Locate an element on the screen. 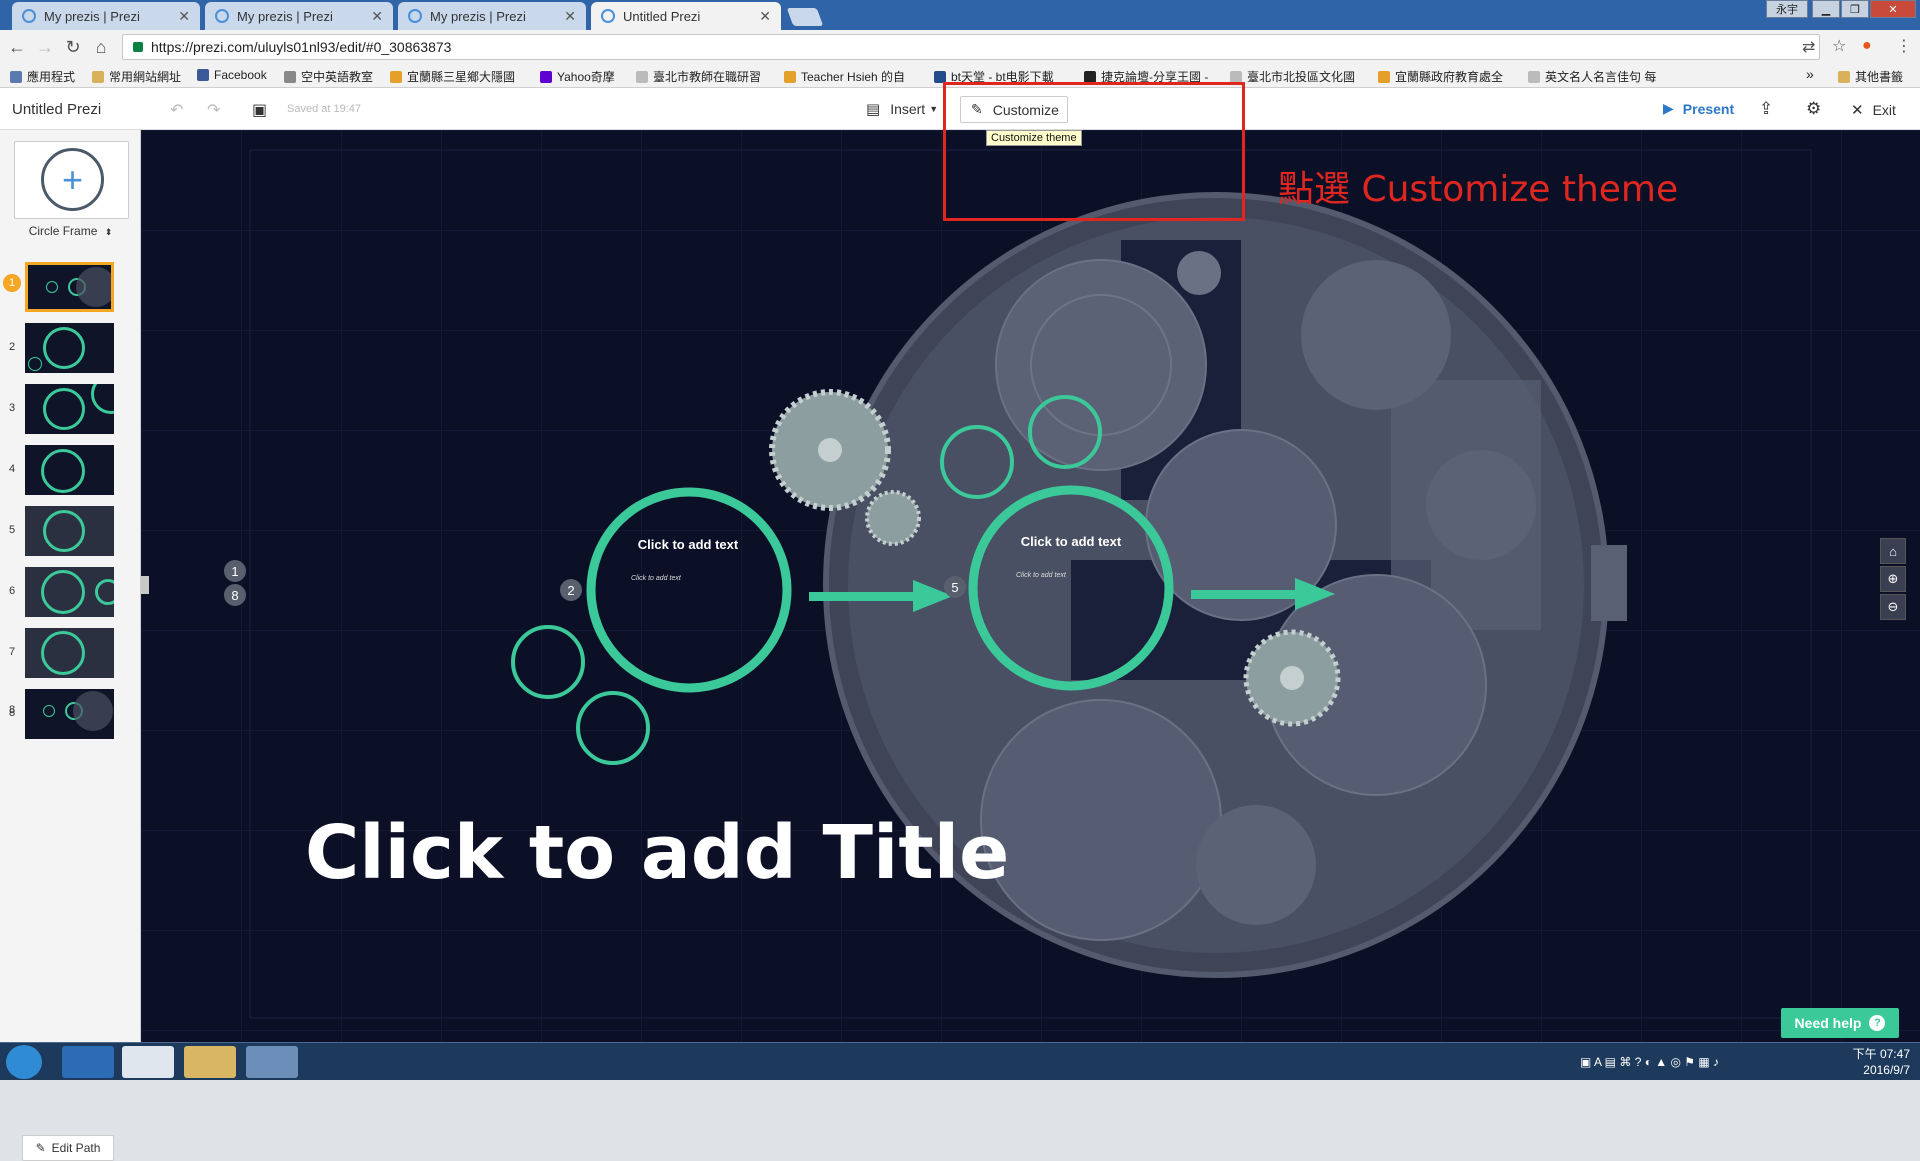 The width and height of the screenshot is (1920, 1161). internet-explorer-icon is located at coordinates (88, 1062).